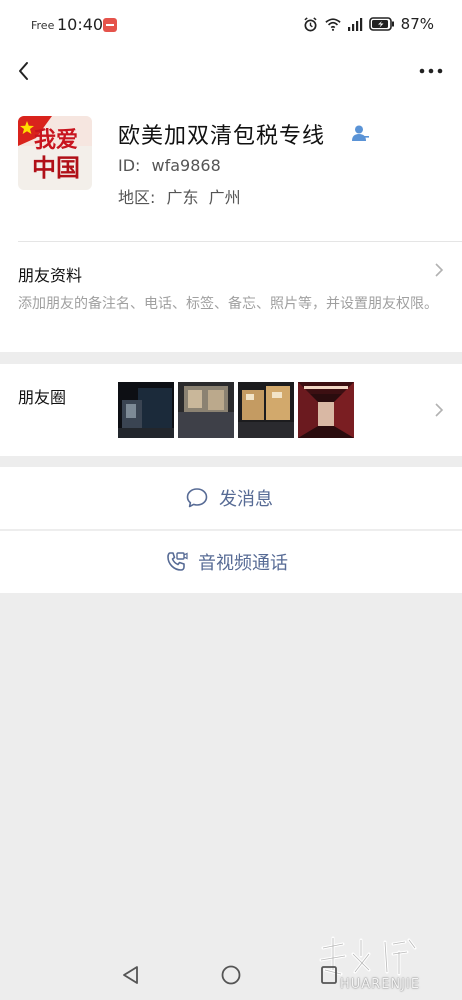 The image size is (462, 1000). Describe the element at coordinates (329, 975) in the screenshot. I see `nav-recents-icon` at that location.